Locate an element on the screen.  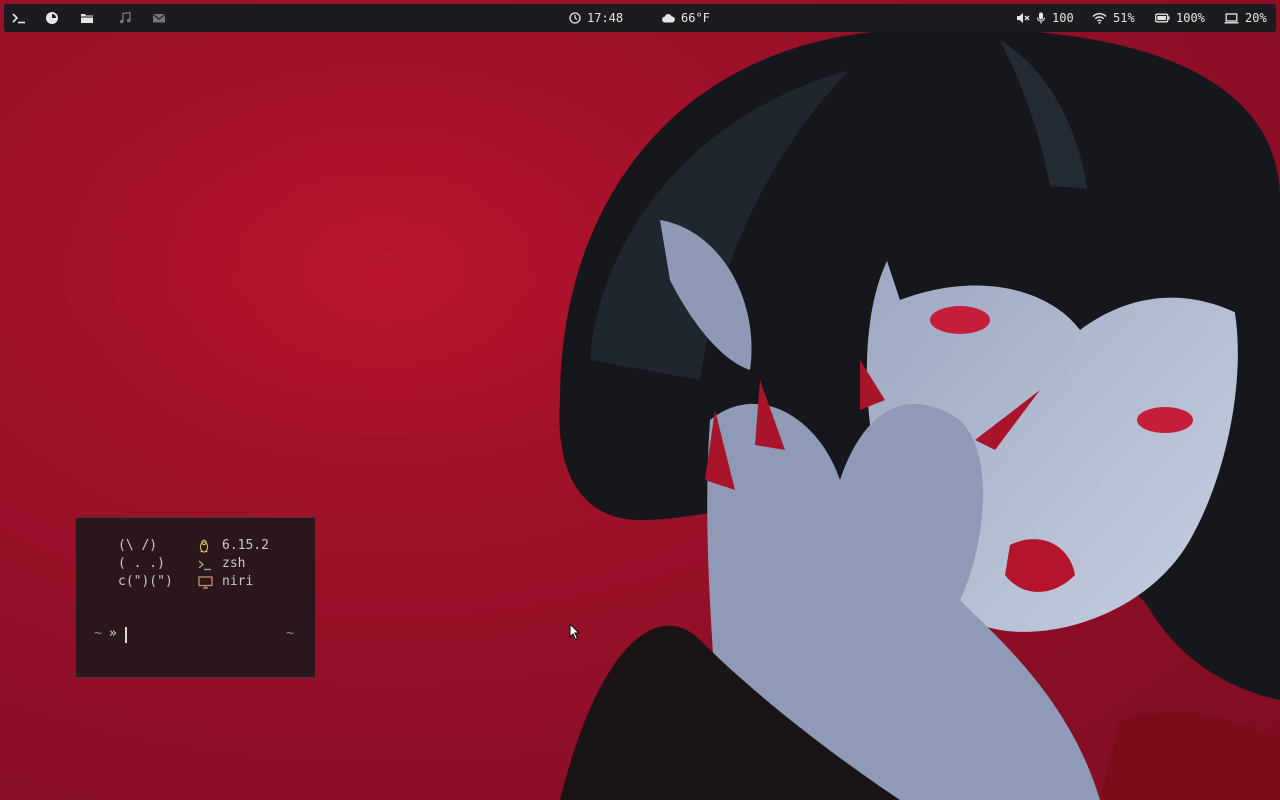
shell-prompt-icon is located at coordinates (204, 565).